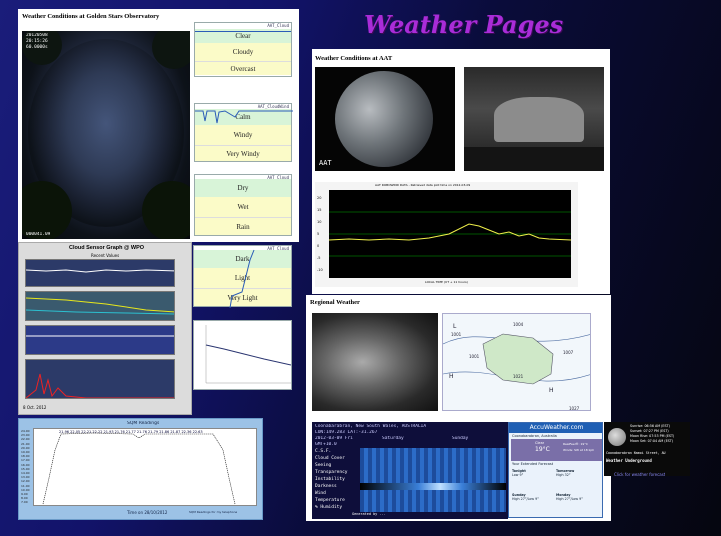 The height and width of the screenshot is (536, 721). I want to click on gauge-label-wet: Wet, so click(243, 207).